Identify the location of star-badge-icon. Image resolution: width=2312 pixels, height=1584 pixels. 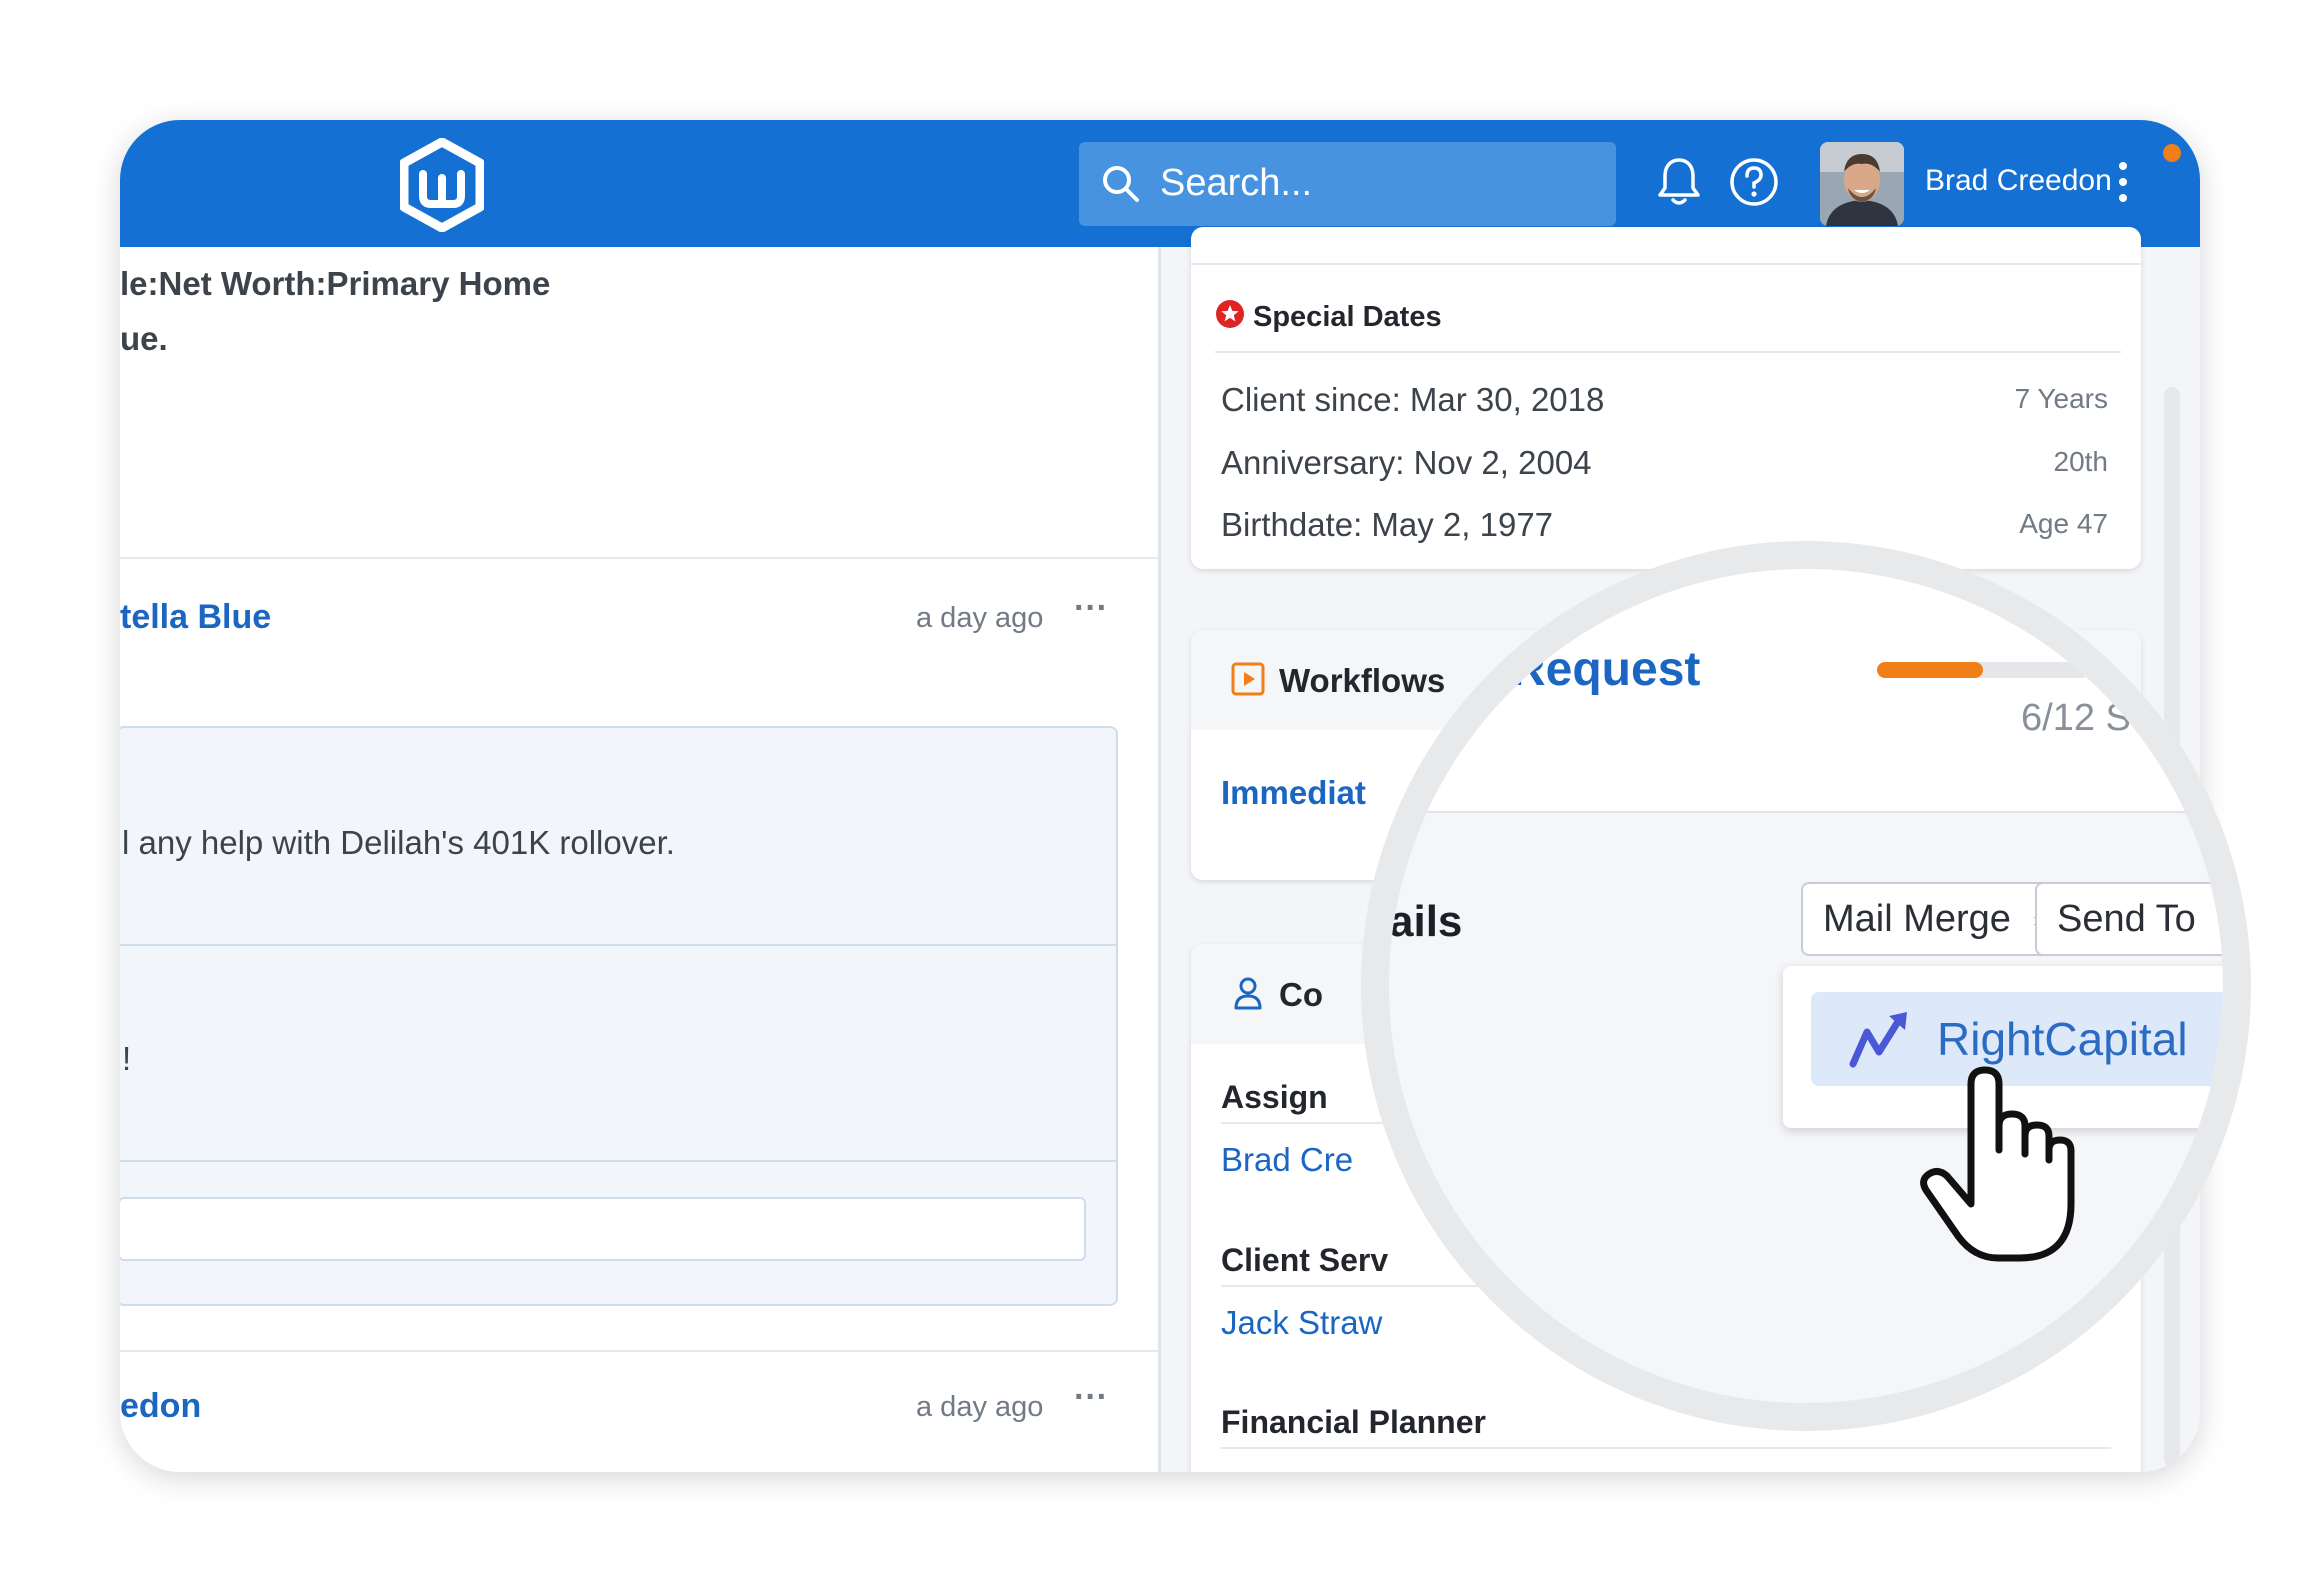
(1230, 316).